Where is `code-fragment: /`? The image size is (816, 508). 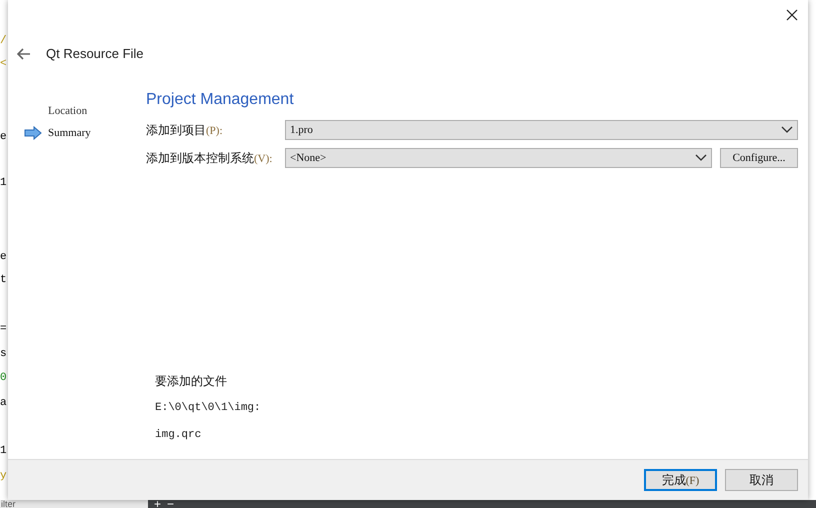 code-fragment: / is located at coordinates (3, 41).